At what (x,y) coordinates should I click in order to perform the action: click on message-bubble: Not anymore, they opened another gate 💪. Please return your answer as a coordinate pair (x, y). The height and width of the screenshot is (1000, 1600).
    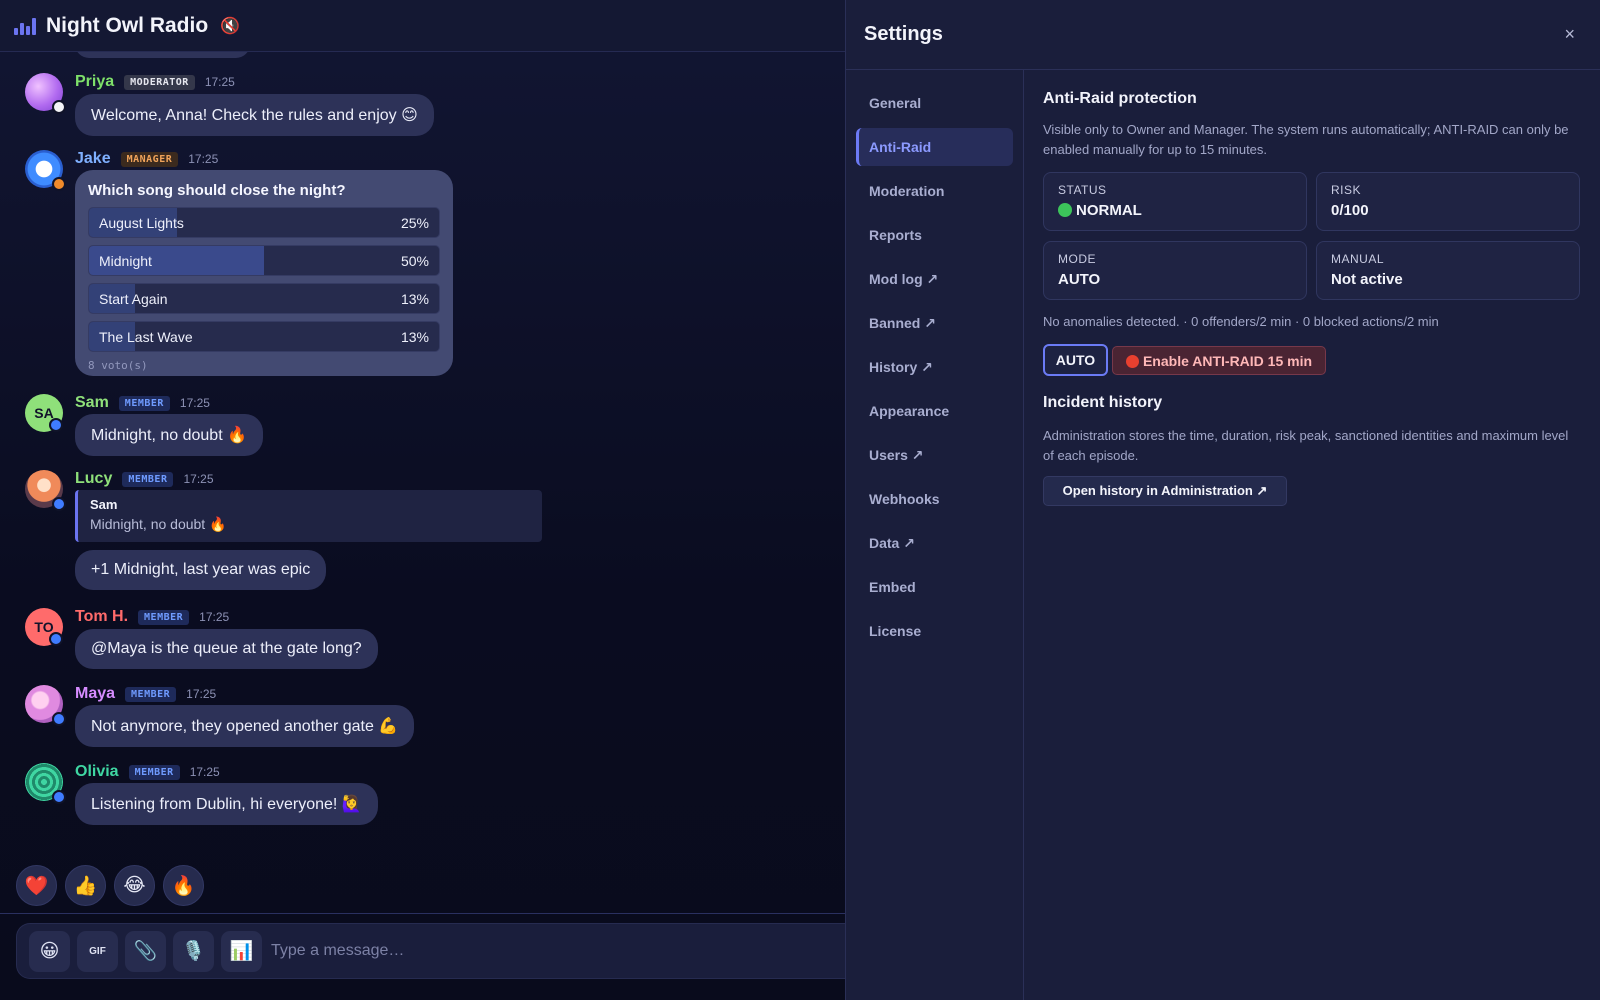
    Looking at the image, I should click on (245, 726).